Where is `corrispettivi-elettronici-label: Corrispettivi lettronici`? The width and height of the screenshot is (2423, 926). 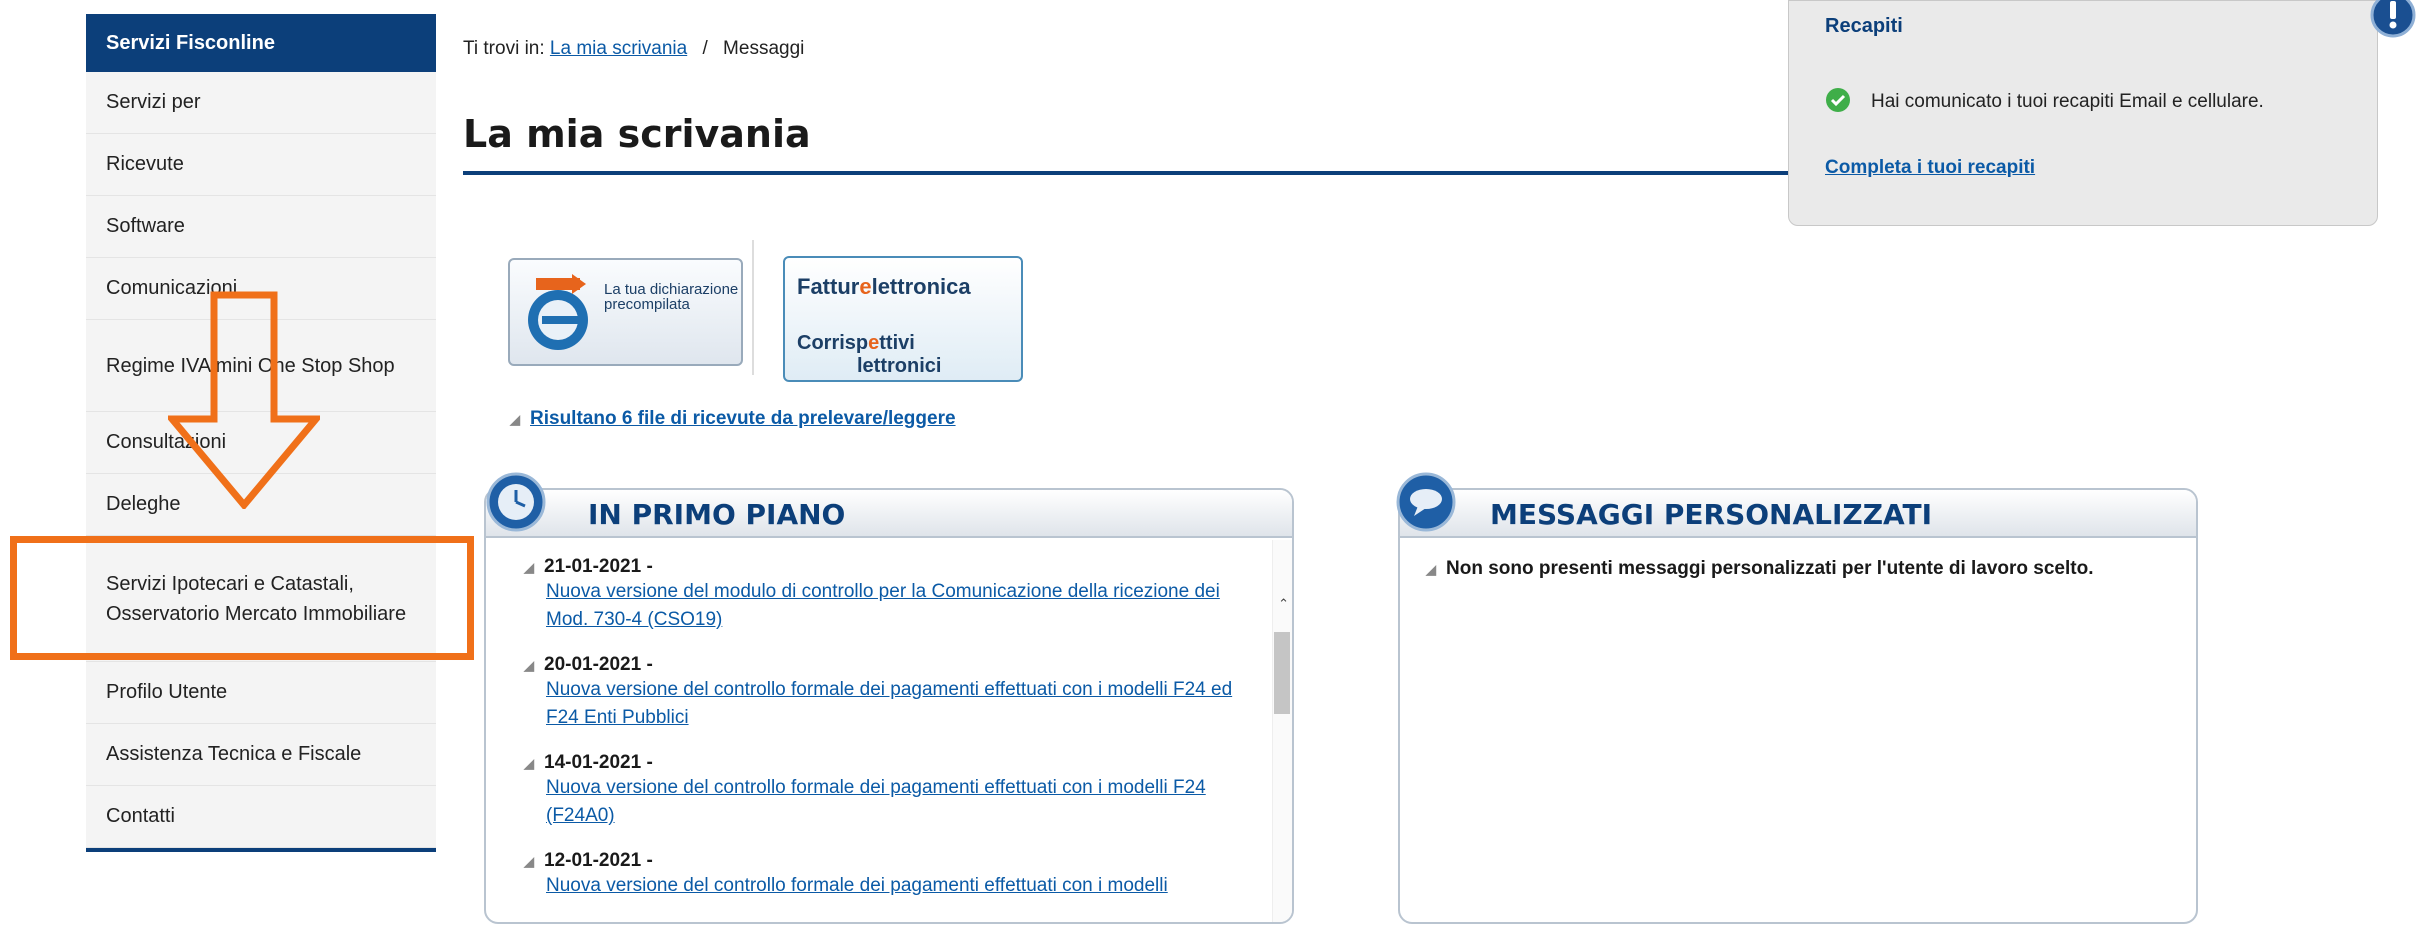 corrispettivi-elettronici-label: Corrispettivi lettronici is located at coordinates (869, 354).